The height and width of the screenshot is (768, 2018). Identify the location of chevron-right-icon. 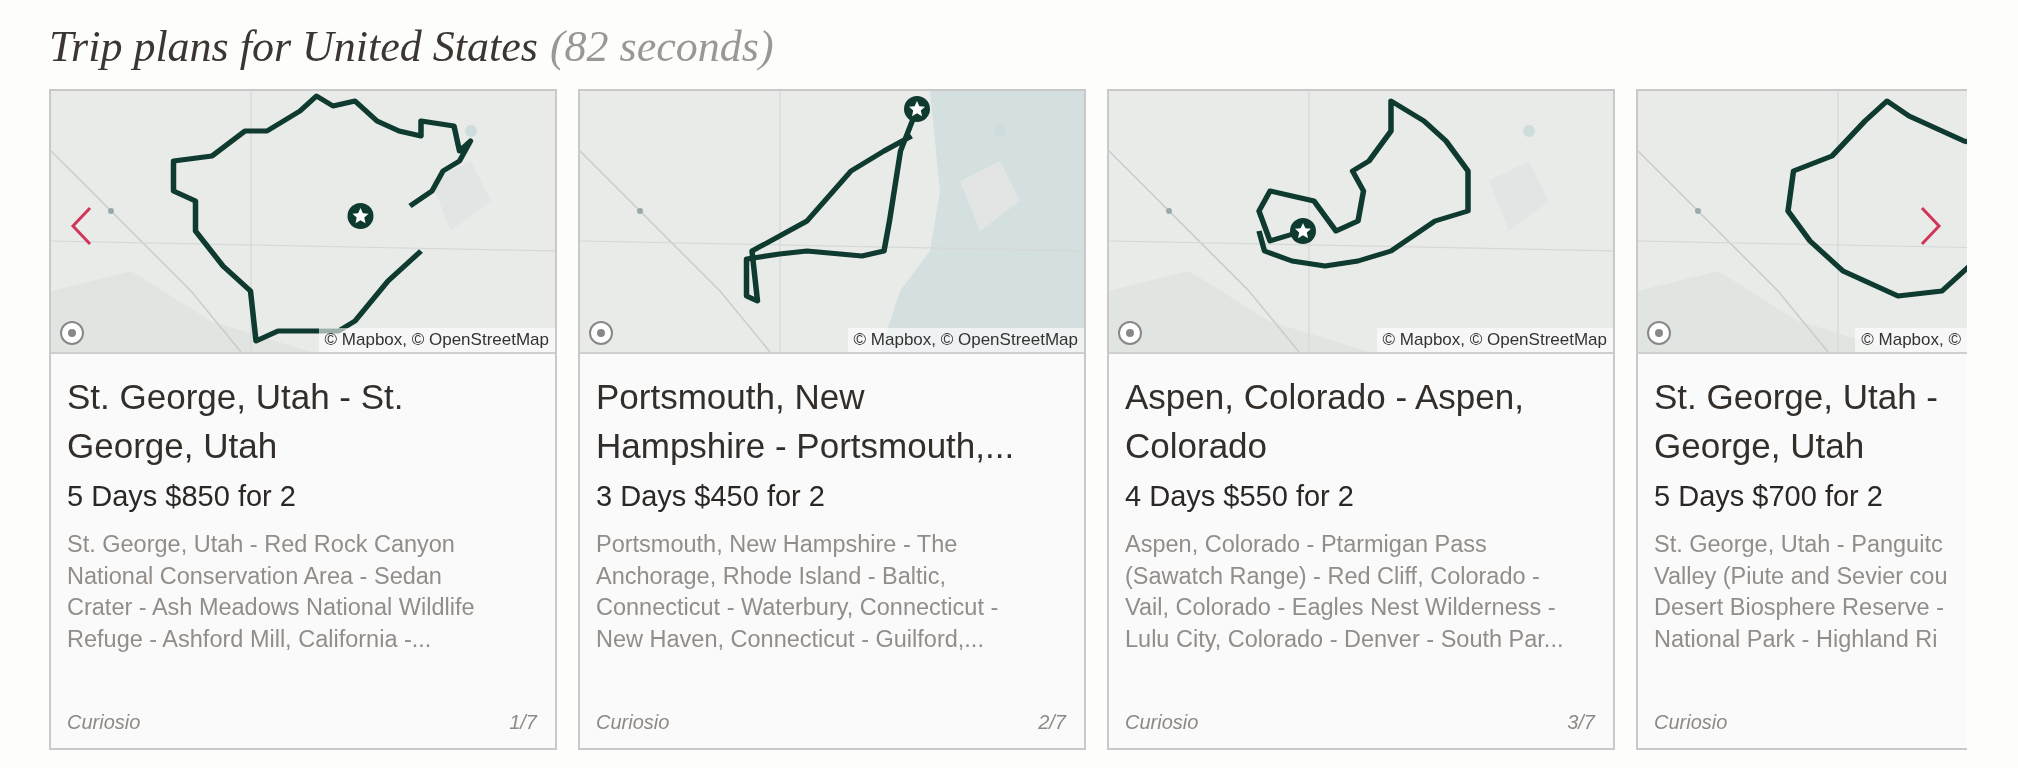
(1931, 226).